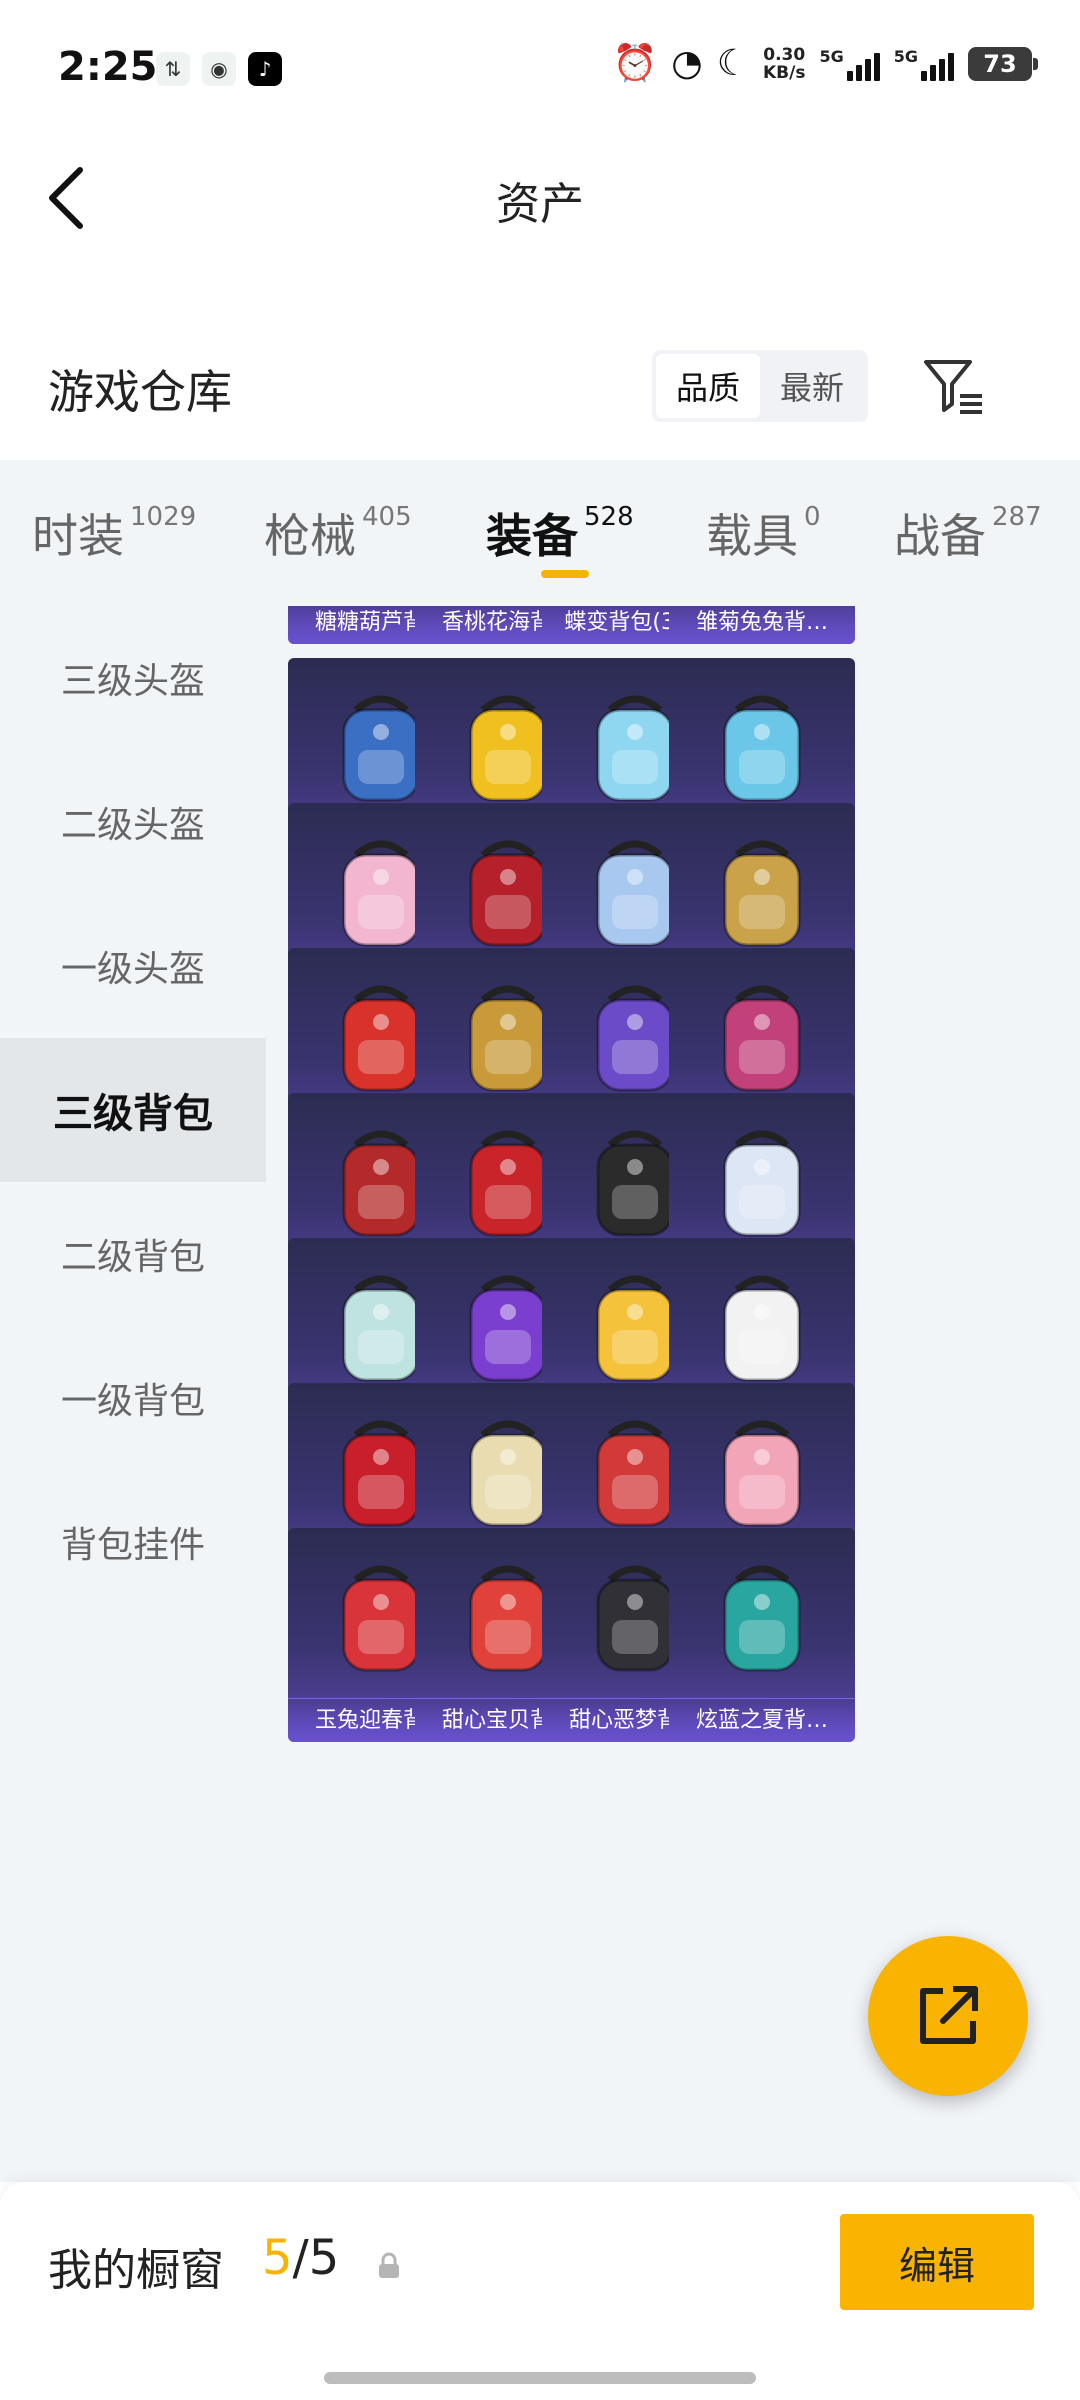 This screenshot has width=1080, height=2400. I want to click on tab-count: 528, so click(609, 517).